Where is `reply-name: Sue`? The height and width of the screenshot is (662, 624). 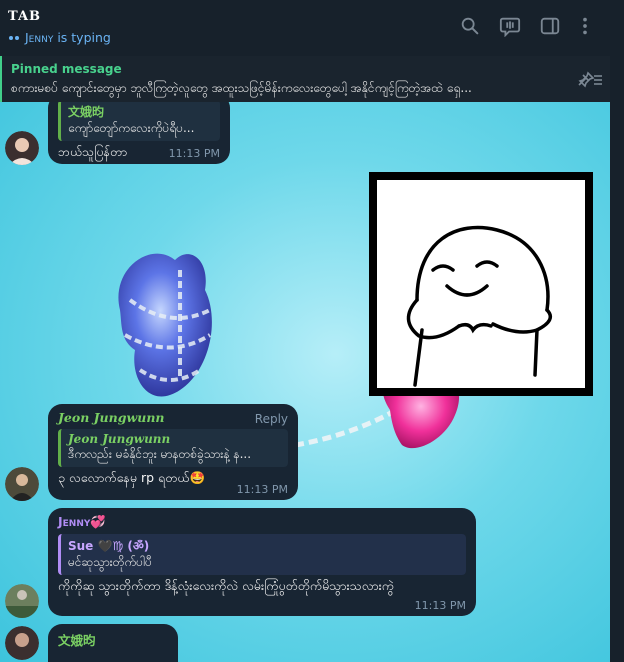
reply-name: Sue is located at coordinates (81, 546).